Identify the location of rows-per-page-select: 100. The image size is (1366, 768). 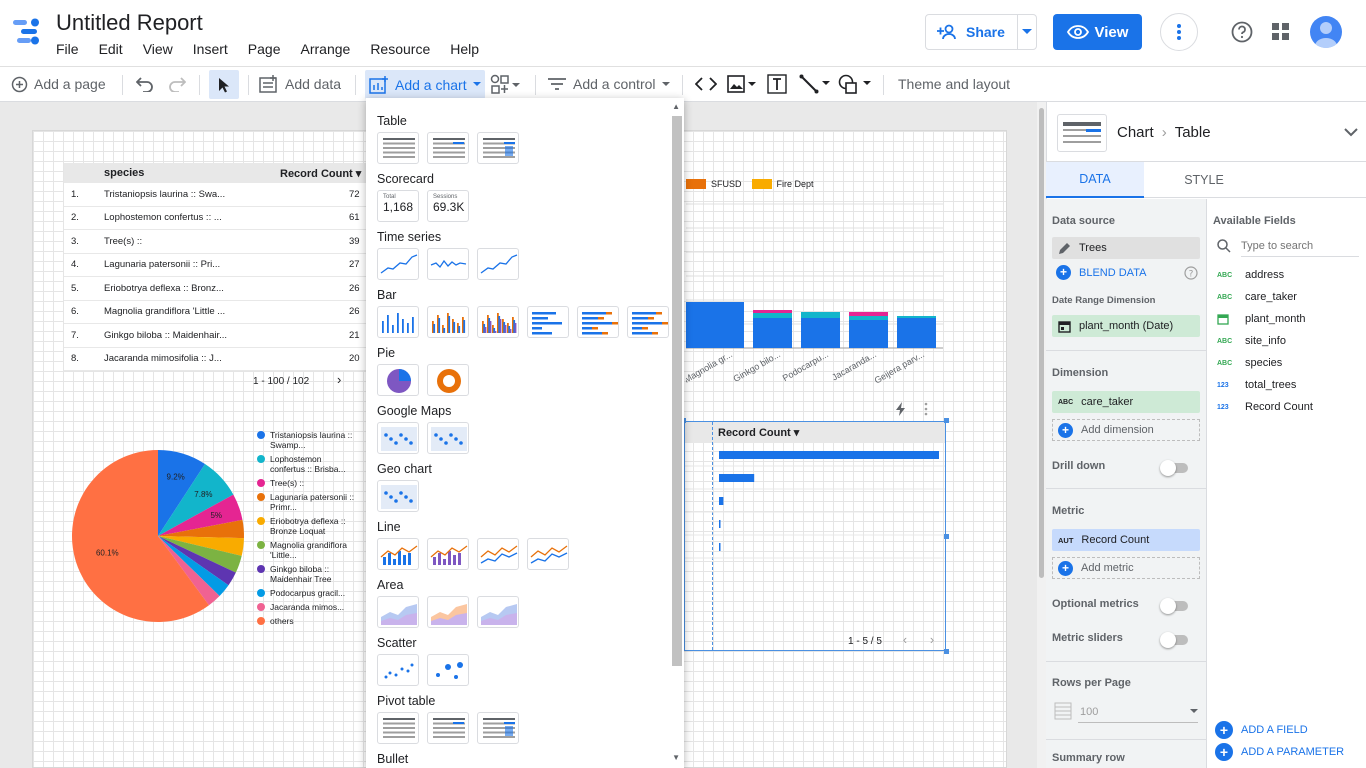
(1138, 712).